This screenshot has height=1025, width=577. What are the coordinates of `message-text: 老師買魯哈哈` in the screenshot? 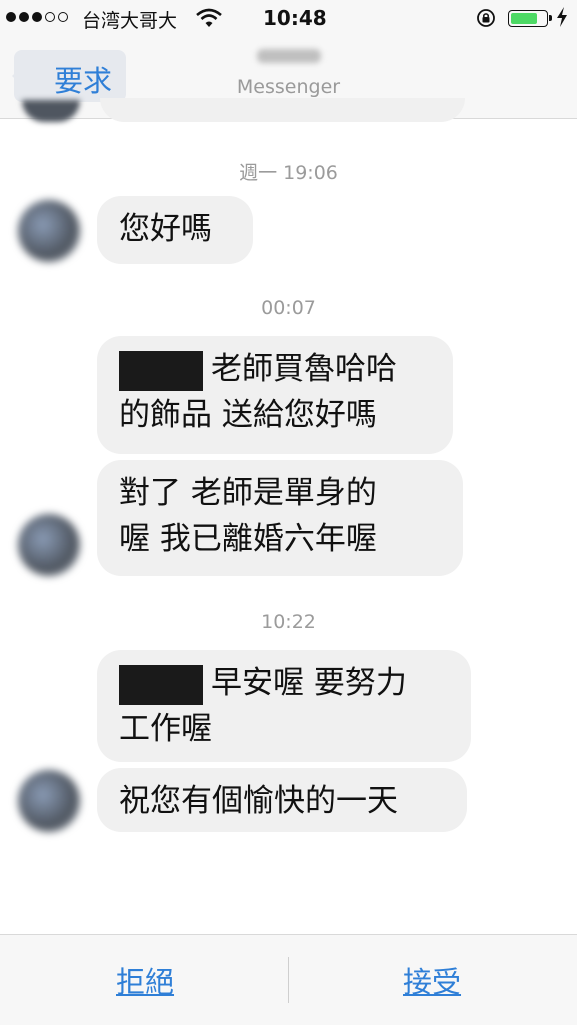 It's located at (304, 369).